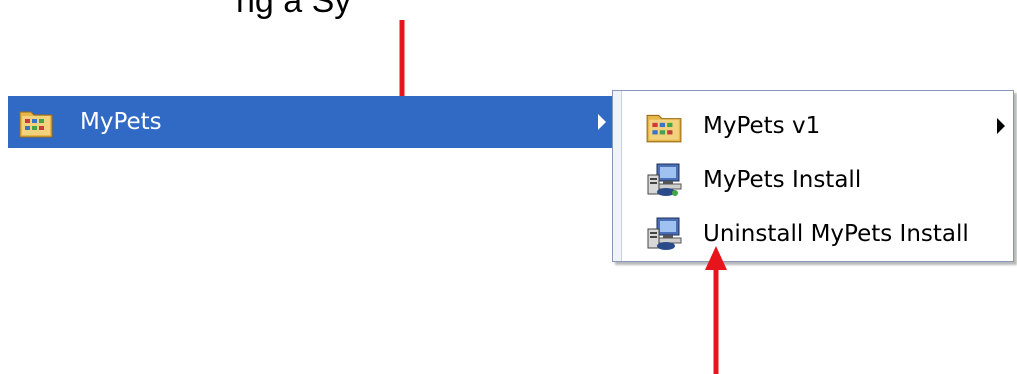 This screenshot has width=1017, height=374. Describe the element at coordinates (782, 180) in the screenshot. I see `submenu-item-label: MyPets Install` at that location.